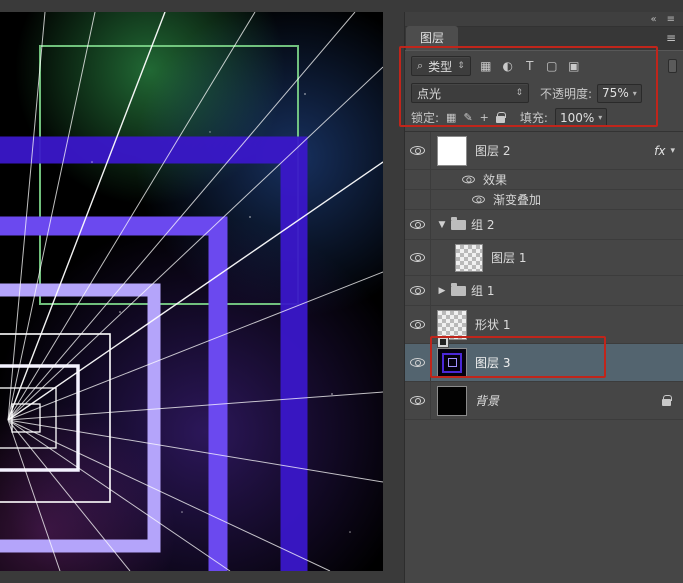 The height and width of the screenshot is (583, 683). I want to click on thumb-square-outer, so click(452, 362).